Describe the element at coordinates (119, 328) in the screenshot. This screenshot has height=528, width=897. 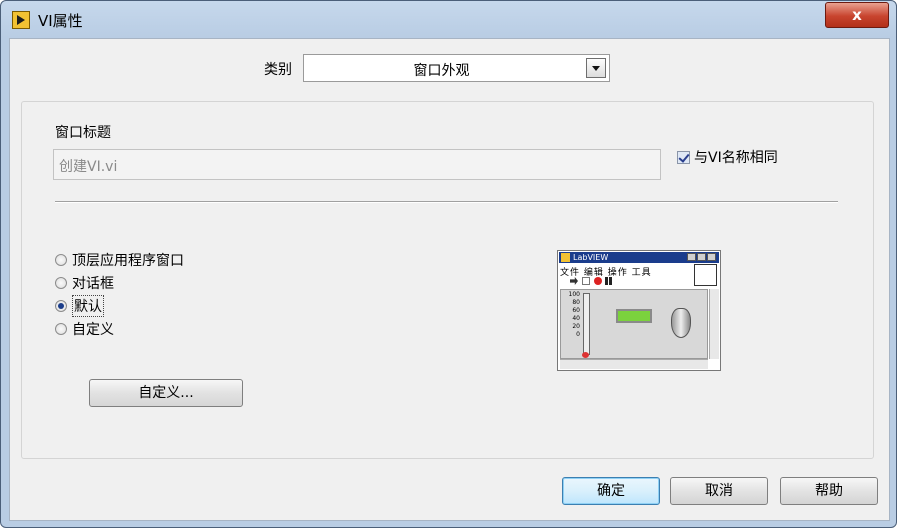
I see `radio-custom: 自定义` at that location.